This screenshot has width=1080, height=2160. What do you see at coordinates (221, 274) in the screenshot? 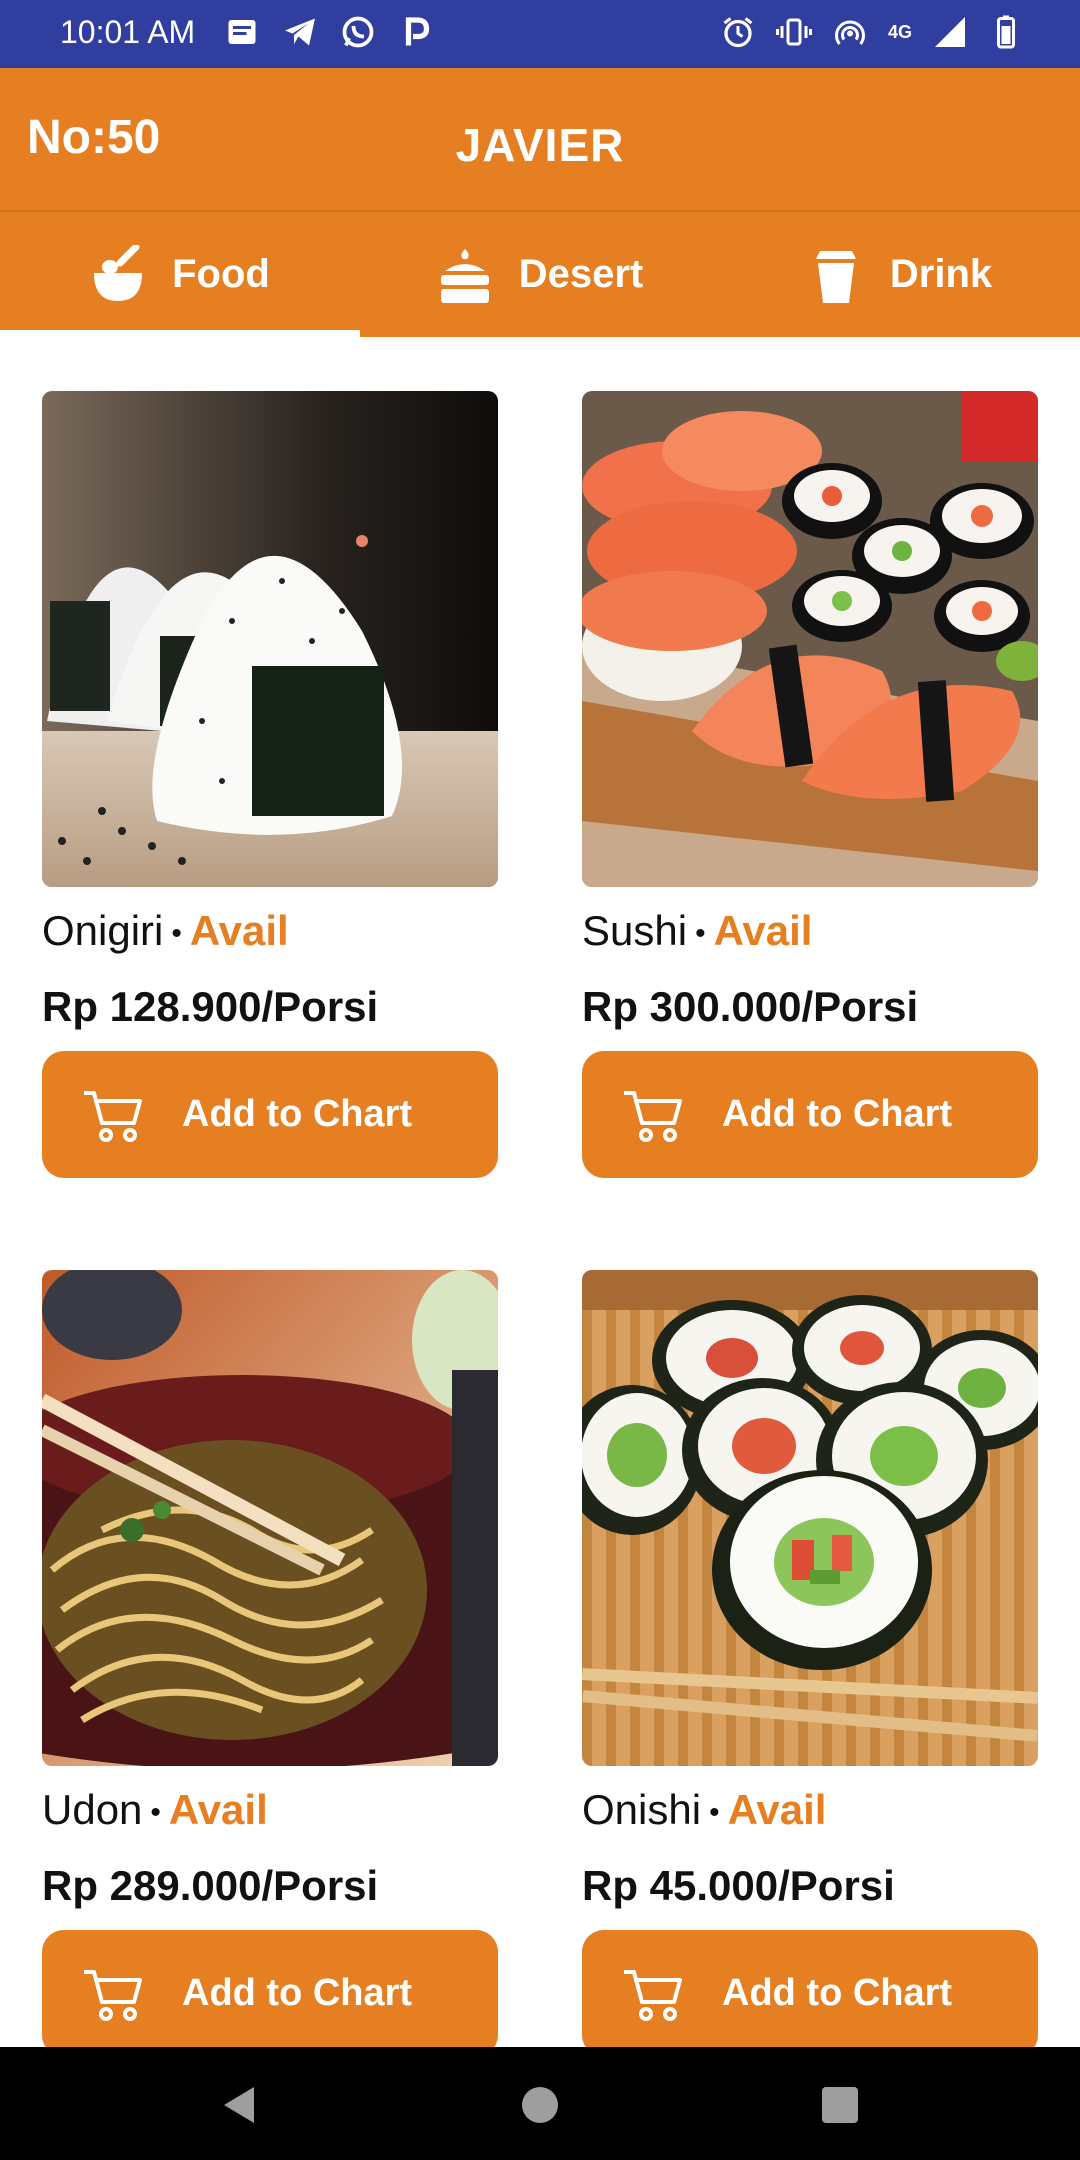
I see `tab-food-label: Food` at bounding box center [221, 274].